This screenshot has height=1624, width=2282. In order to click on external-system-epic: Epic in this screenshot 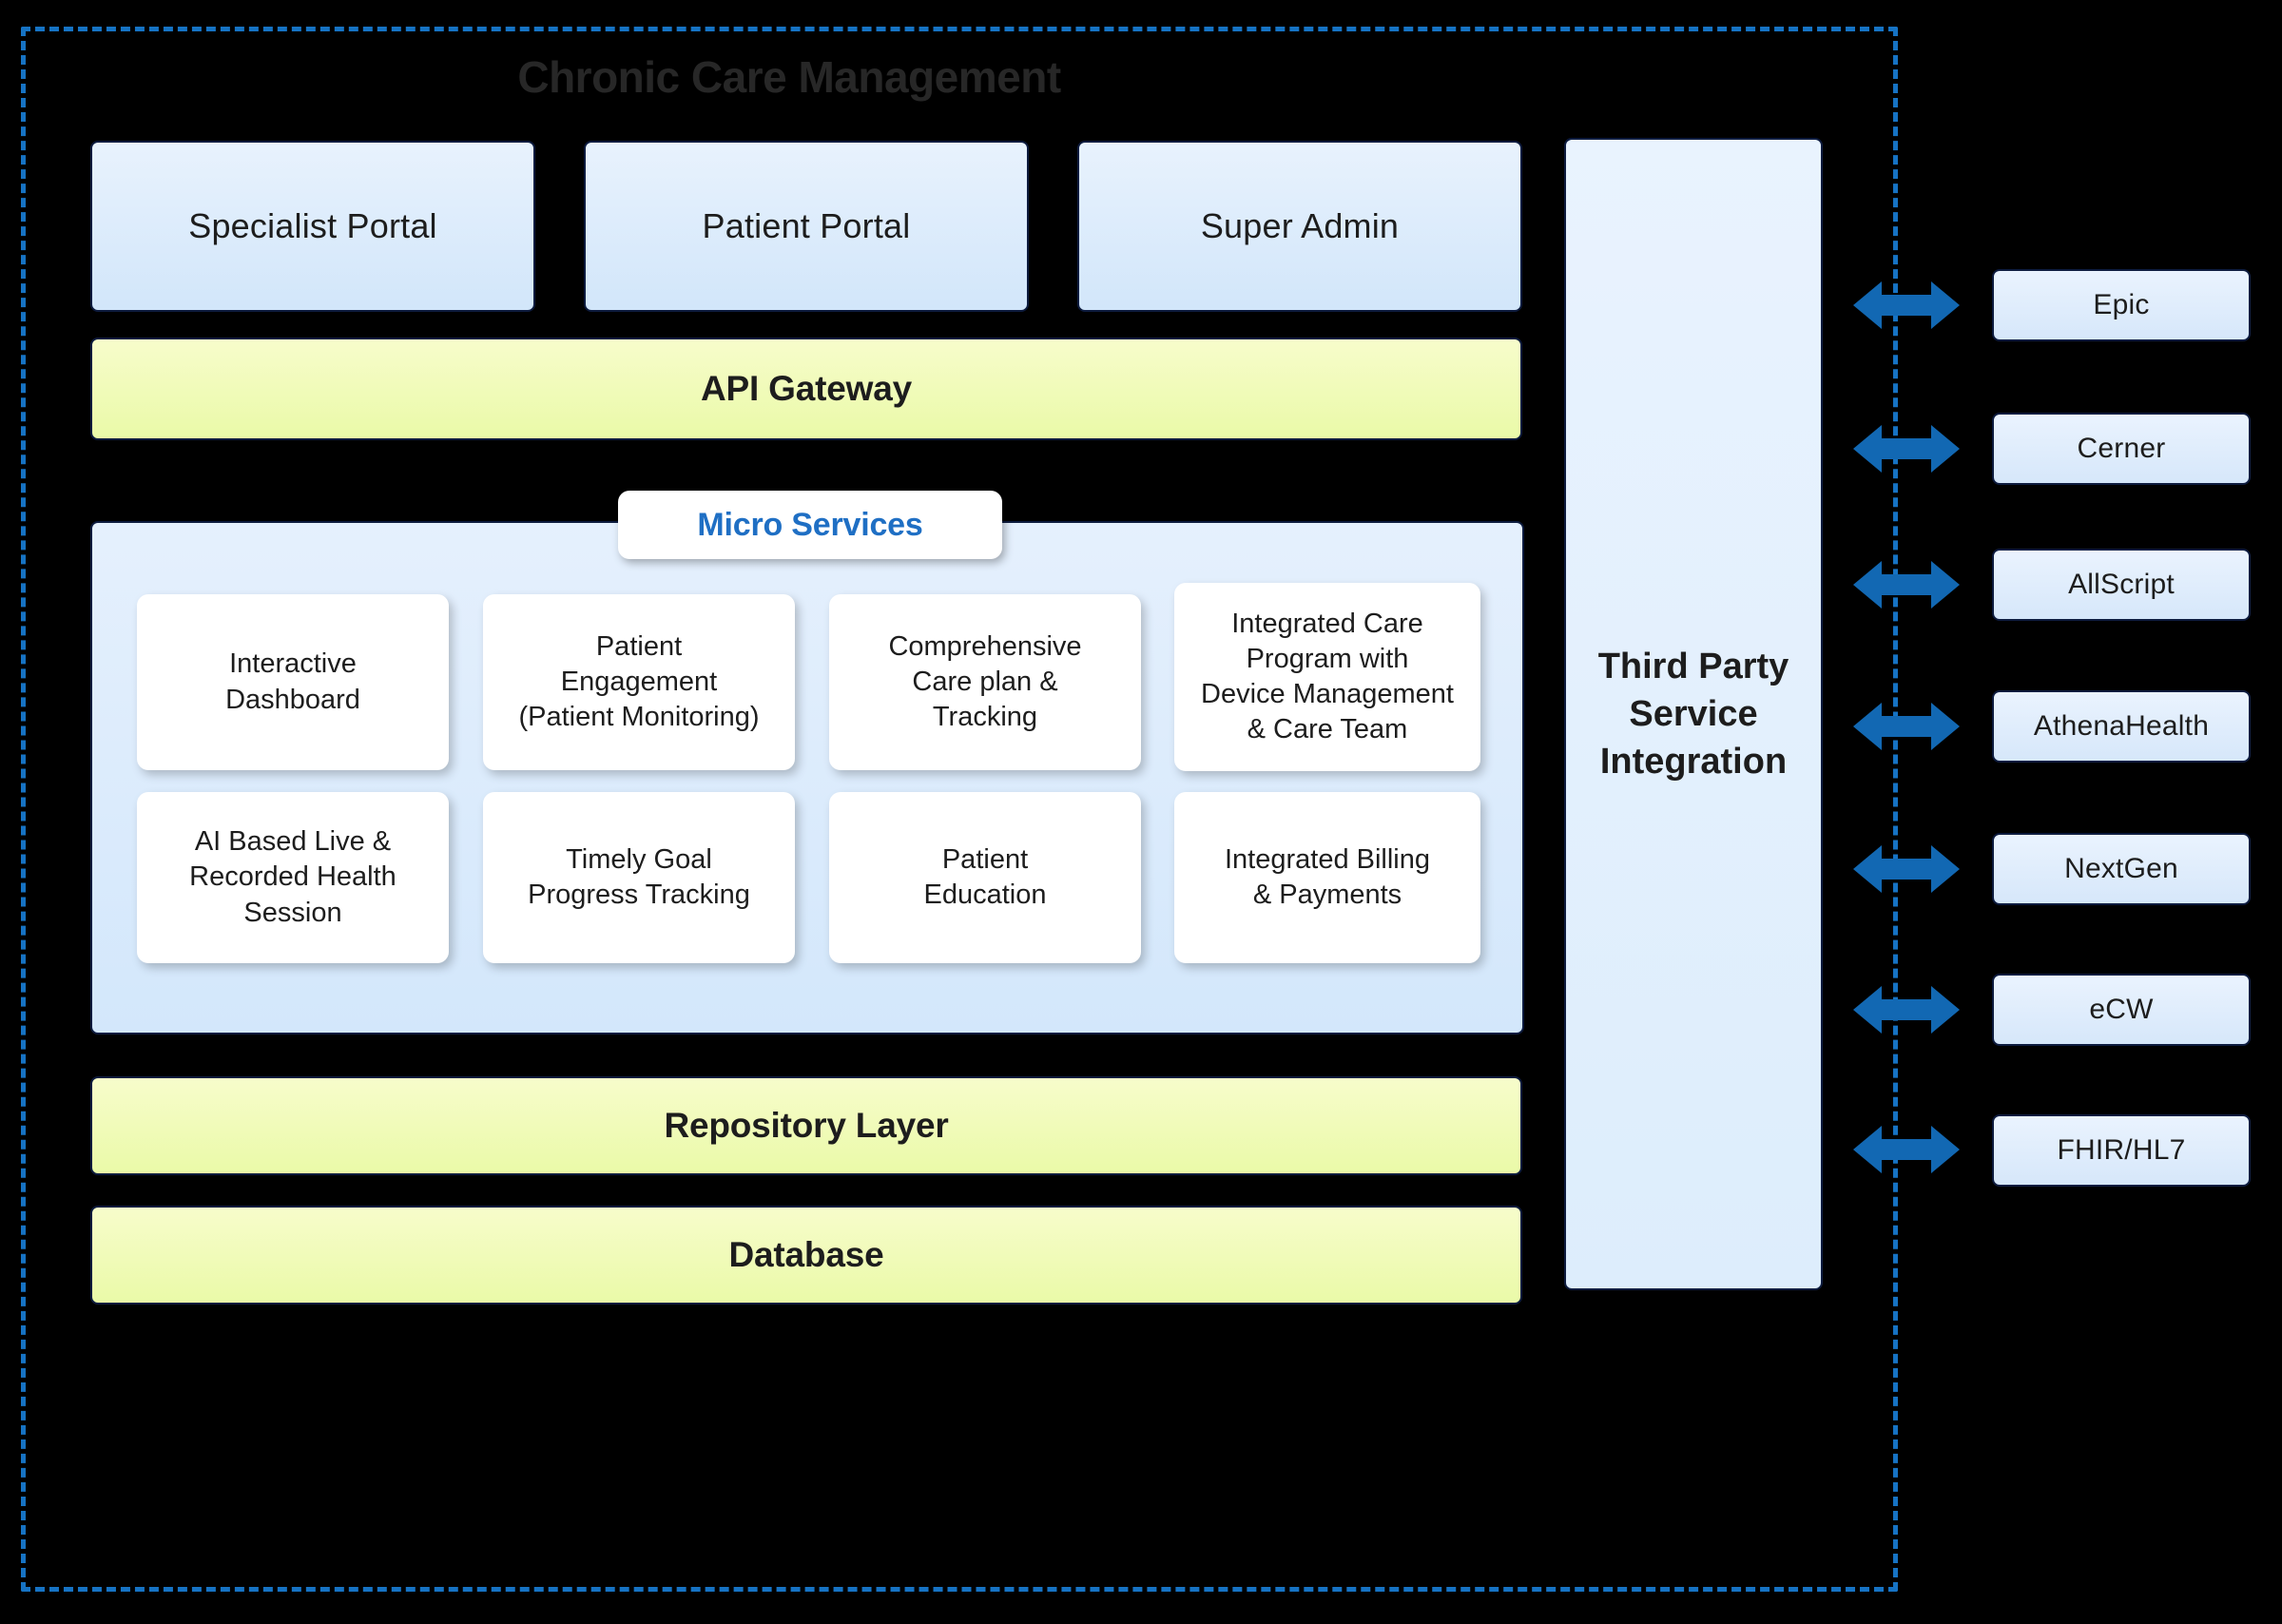, I will do `click(2121, 305)`.